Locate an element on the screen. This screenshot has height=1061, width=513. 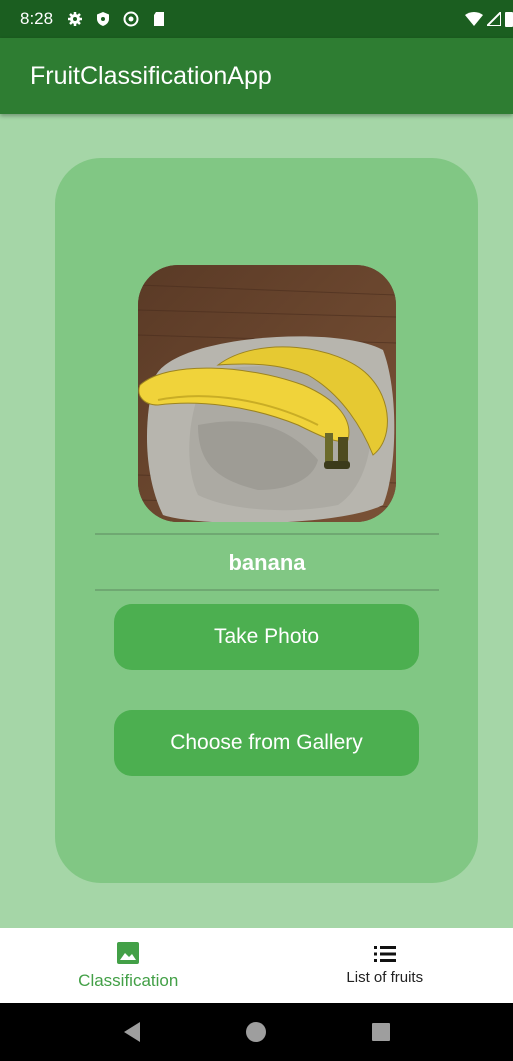
result-divider-bottom is located at coordinates (267, 590).